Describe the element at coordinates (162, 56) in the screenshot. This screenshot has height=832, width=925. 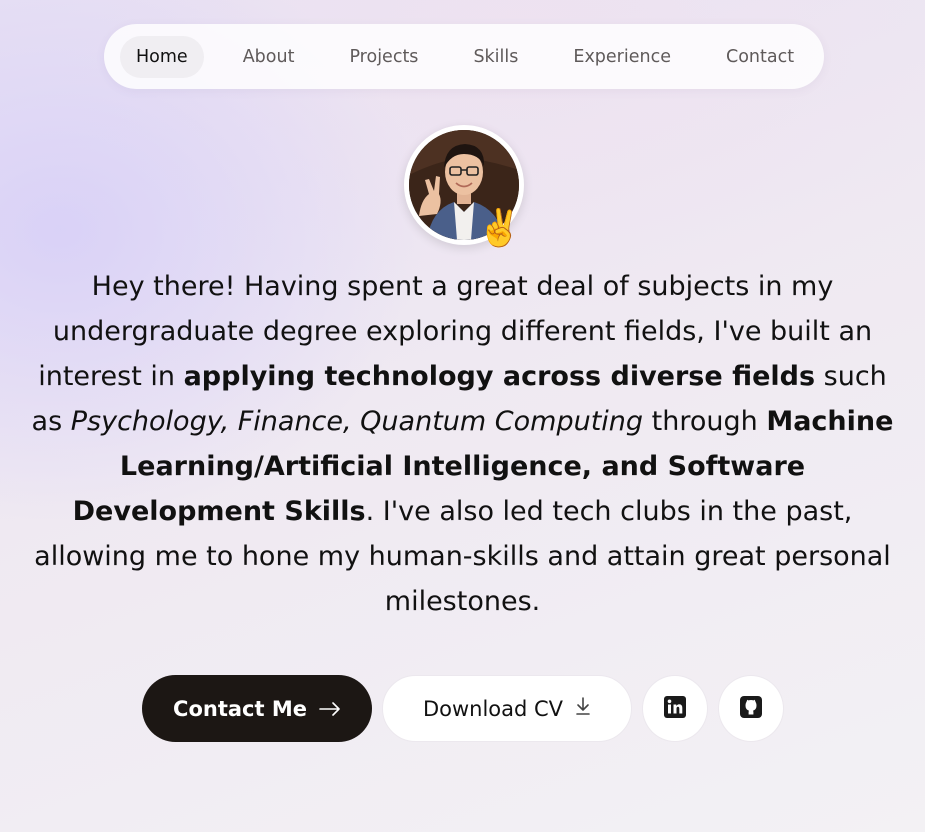
I see `nav-item-home: Home` at that location.